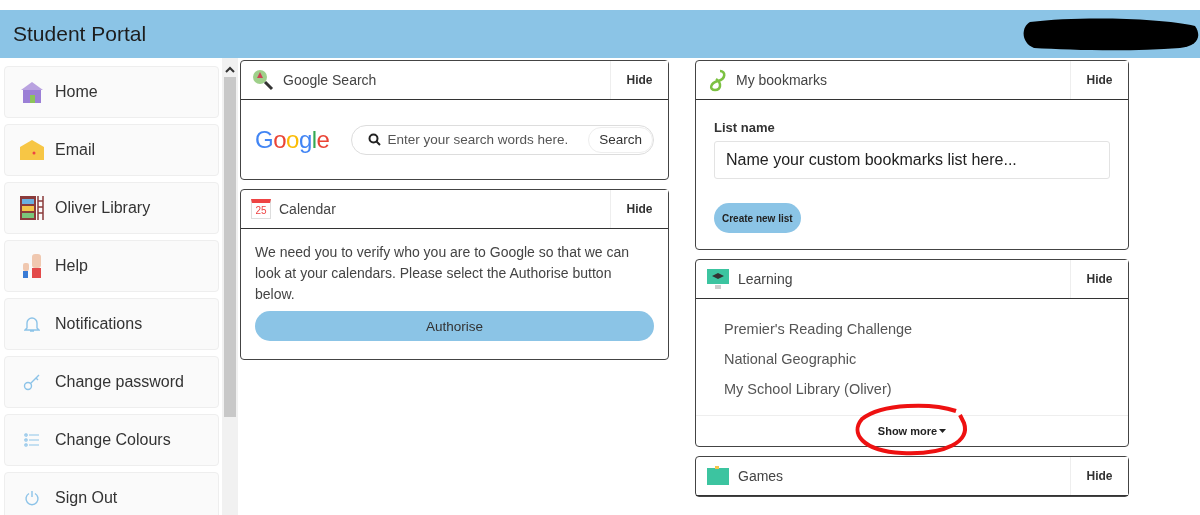 The width and height of the screenshot is (1200, 515). I want to click on learning-link: Premier's Reading Challenge, so click(912, 329).